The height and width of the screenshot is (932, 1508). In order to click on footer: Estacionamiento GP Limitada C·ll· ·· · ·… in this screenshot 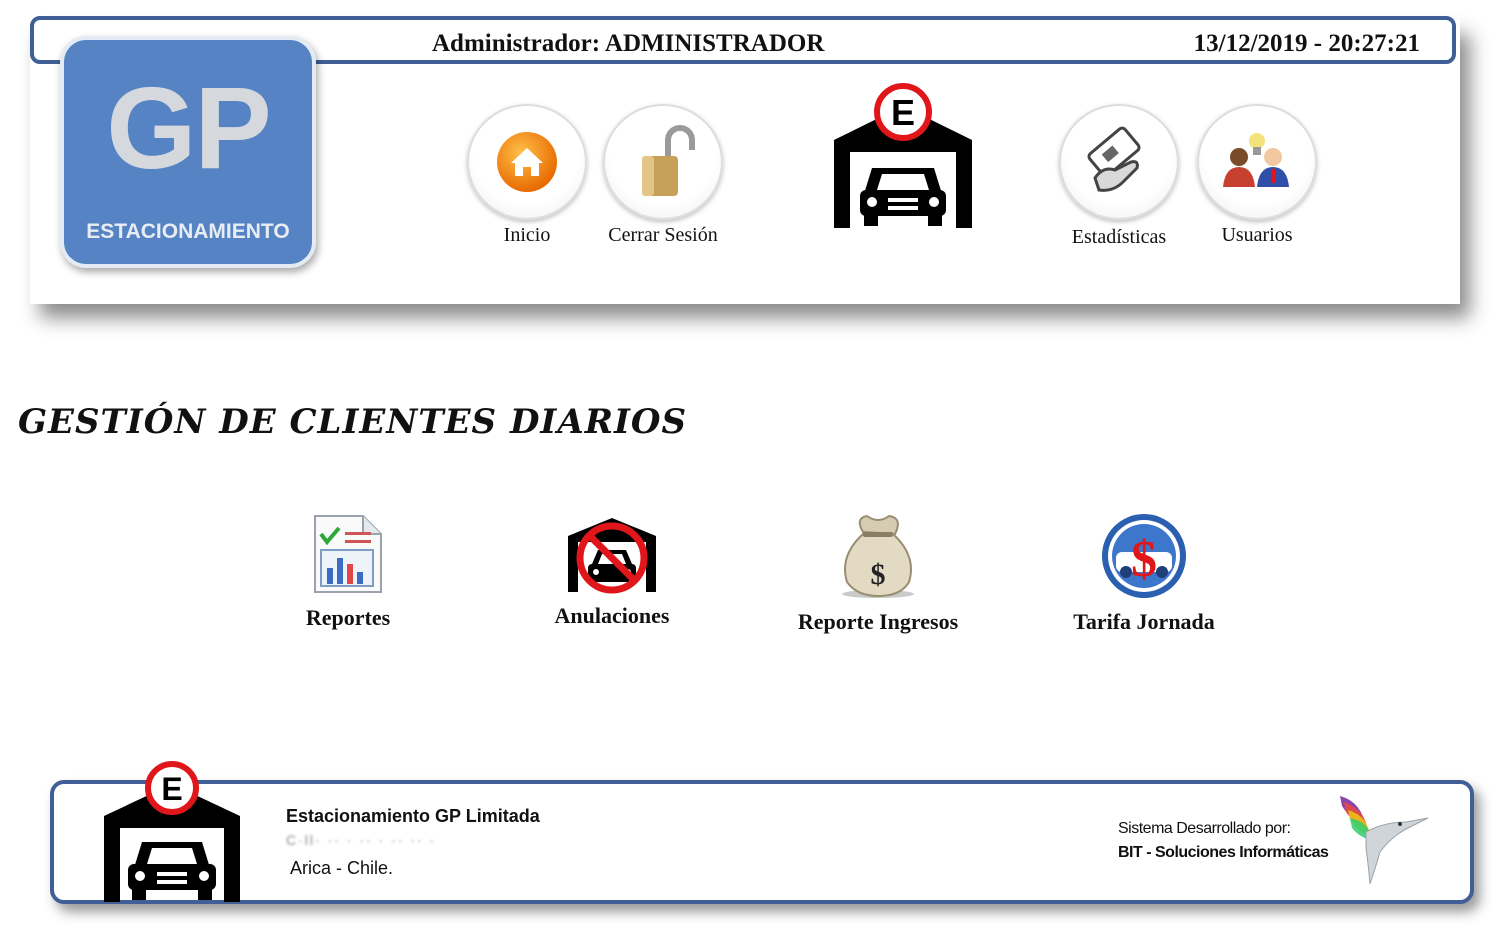, I will do `click(762, 842)`.